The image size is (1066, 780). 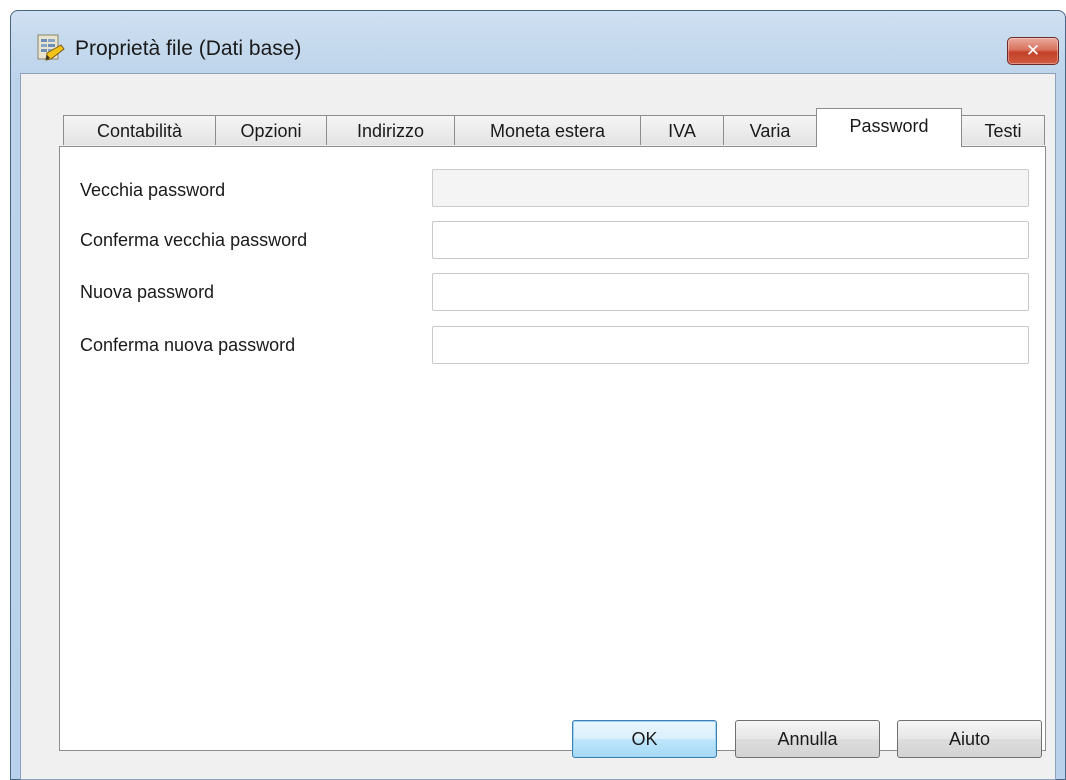 I want to click on new-password-field, so click(x=730, y=292).